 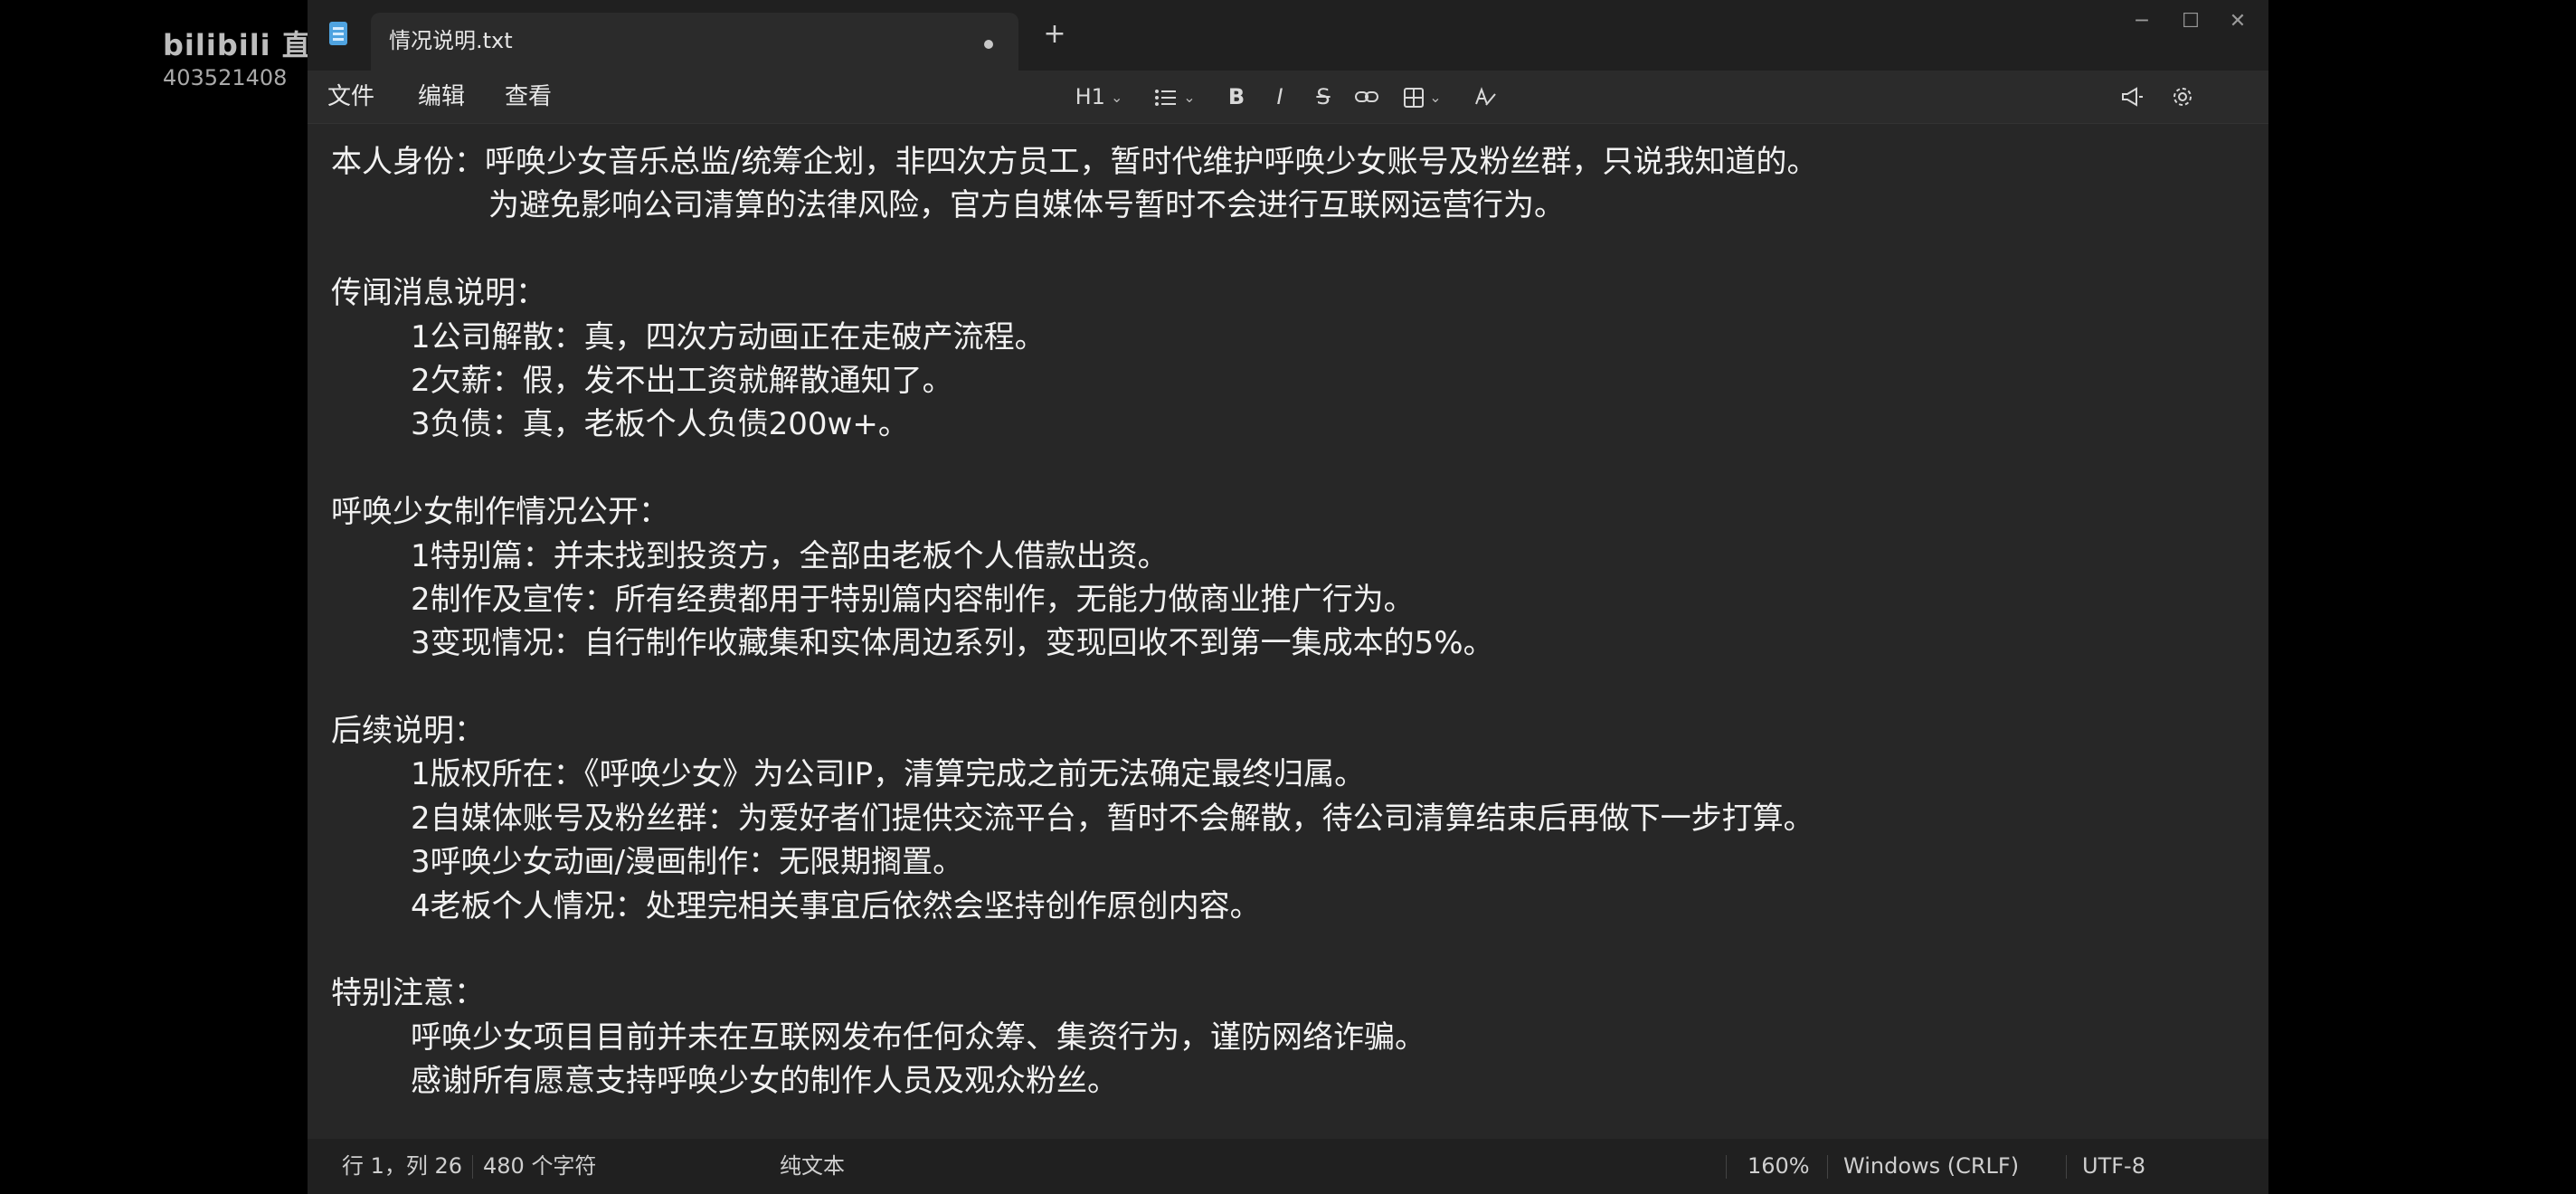 What do you see at coordinates (682, 380) in the screenshot?
I see `doc-line: 2欠薪：假，发不出工资就解散通知了。` at bounding box center [682, 380].